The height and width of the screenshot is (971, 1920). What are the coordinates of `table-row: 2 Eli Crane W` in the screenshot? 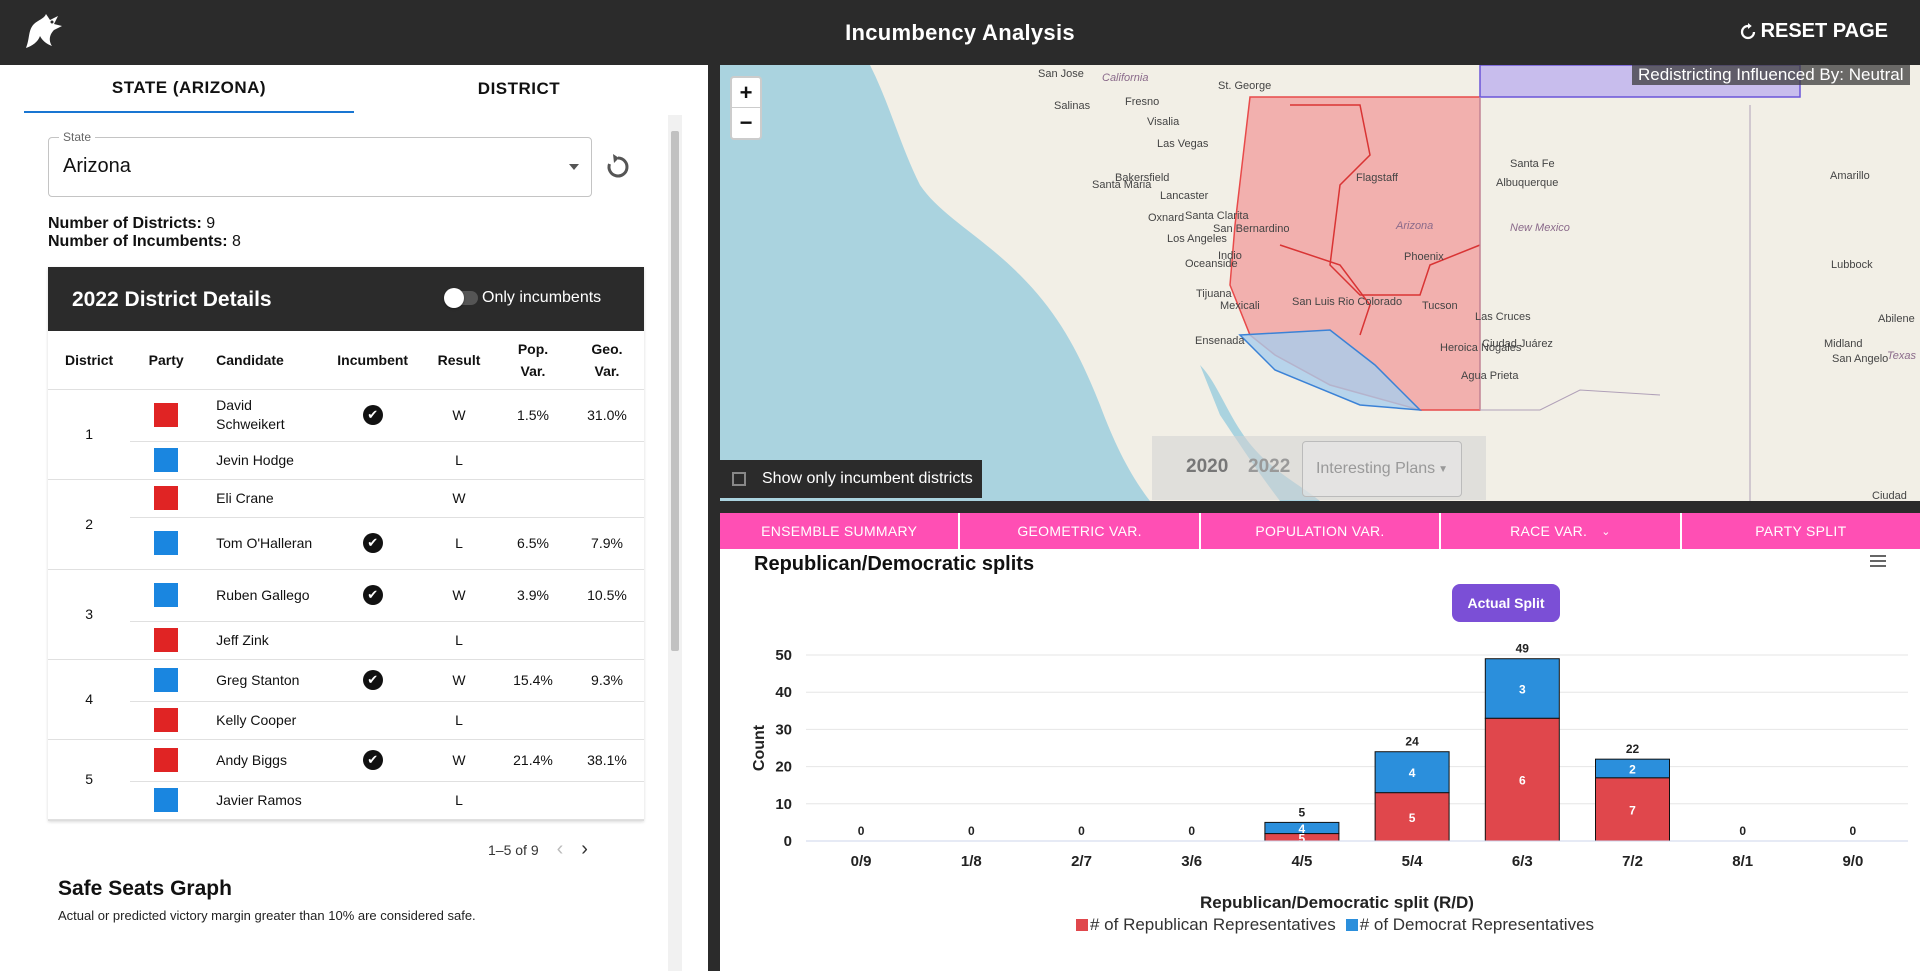 It's located at (346, 524).